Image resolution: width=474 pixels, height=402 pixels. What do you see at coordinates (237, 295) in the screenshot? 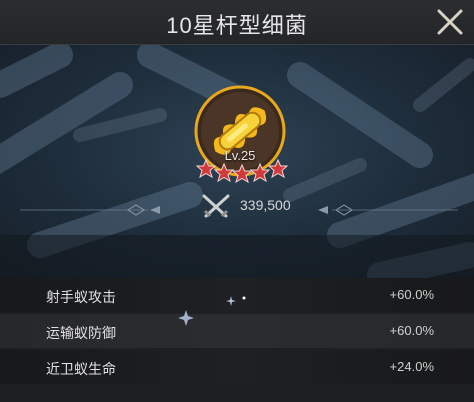
I see `stat-row: 射手蚁攻击 +60.0%` at bounding box center [237, 295].